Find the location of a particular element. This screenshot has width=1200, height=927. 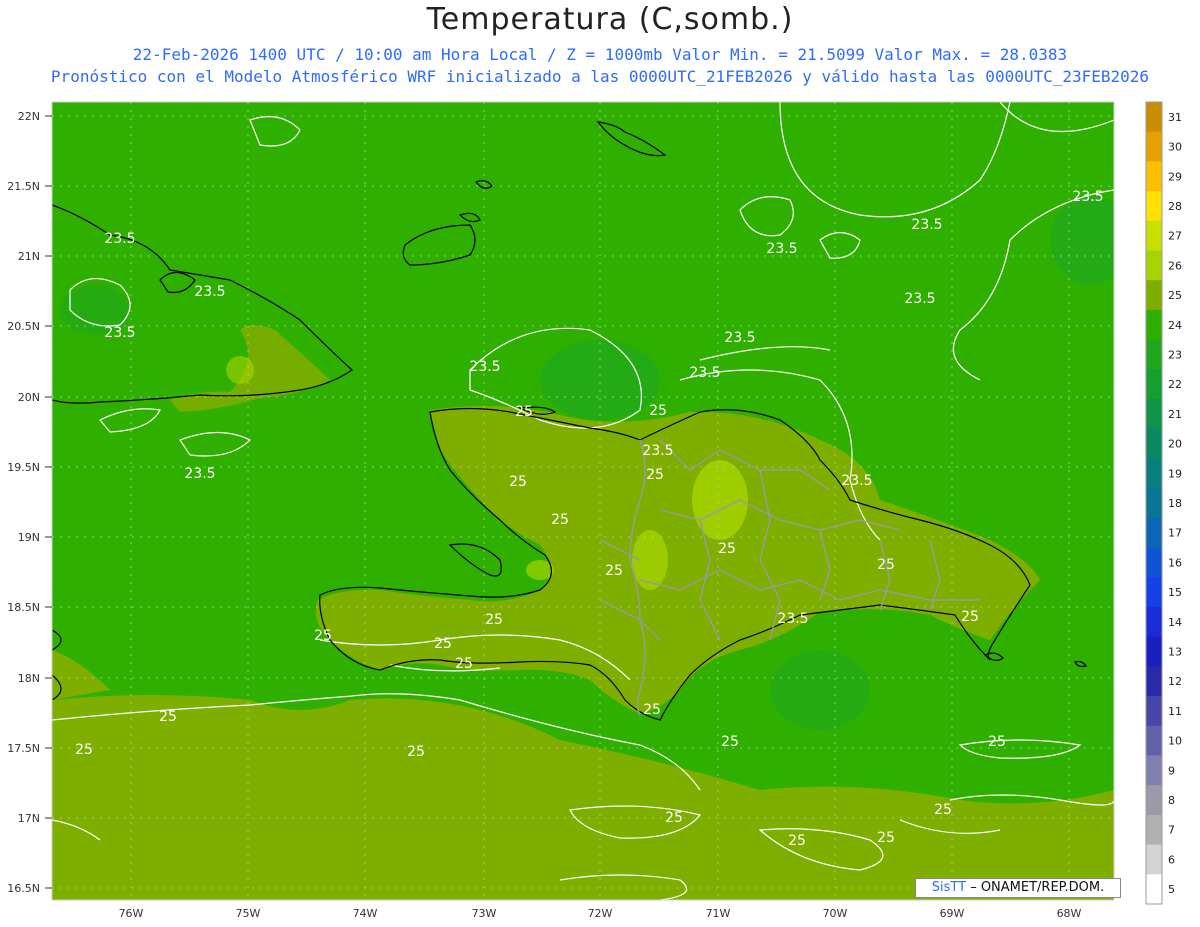

lat-label: 17N is located at coordinates (29, 818).